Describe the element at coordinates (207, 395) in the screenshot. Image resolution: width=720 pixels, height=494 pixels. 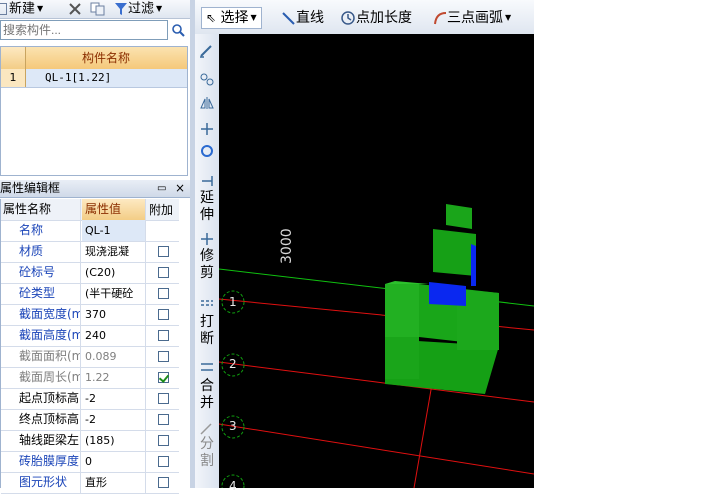
I see `merge-button: 合并` at that location.